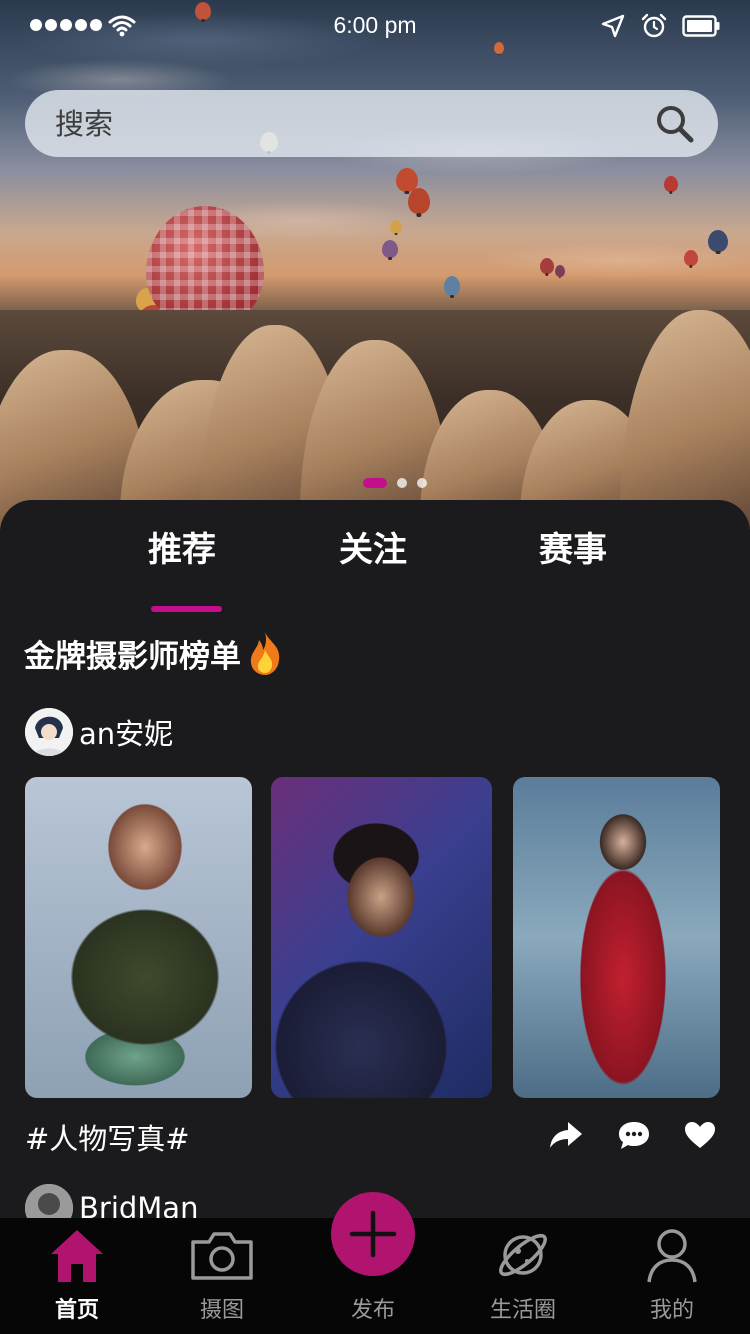 The width and height of the screenshot is (750, 1334). I want to click on comment-icon, so click(634, 1135).